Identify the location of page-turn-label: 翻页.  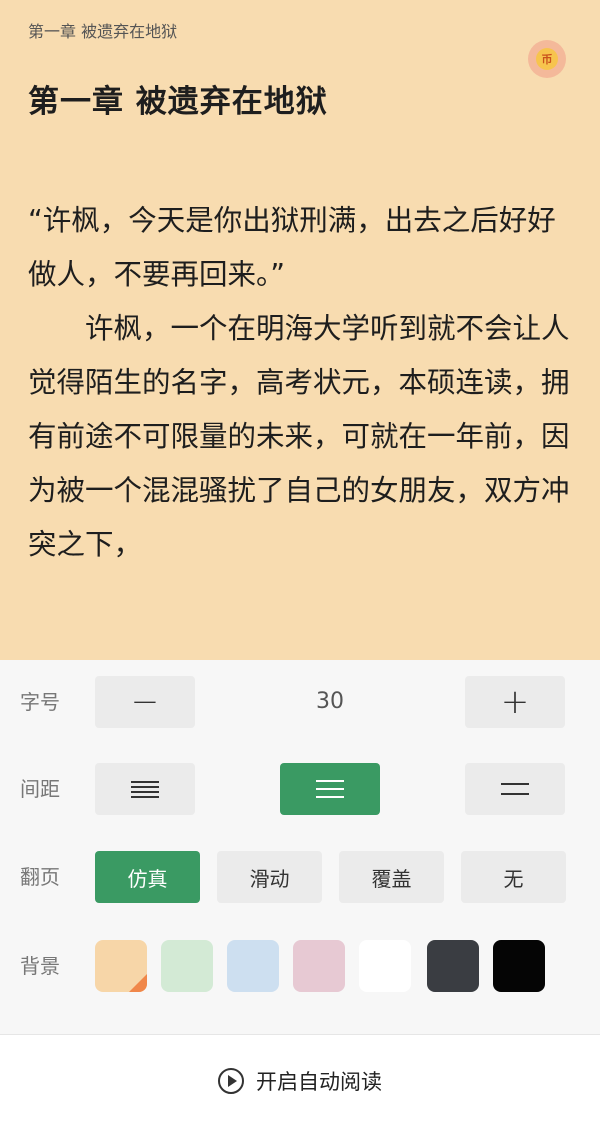
(40, 877).